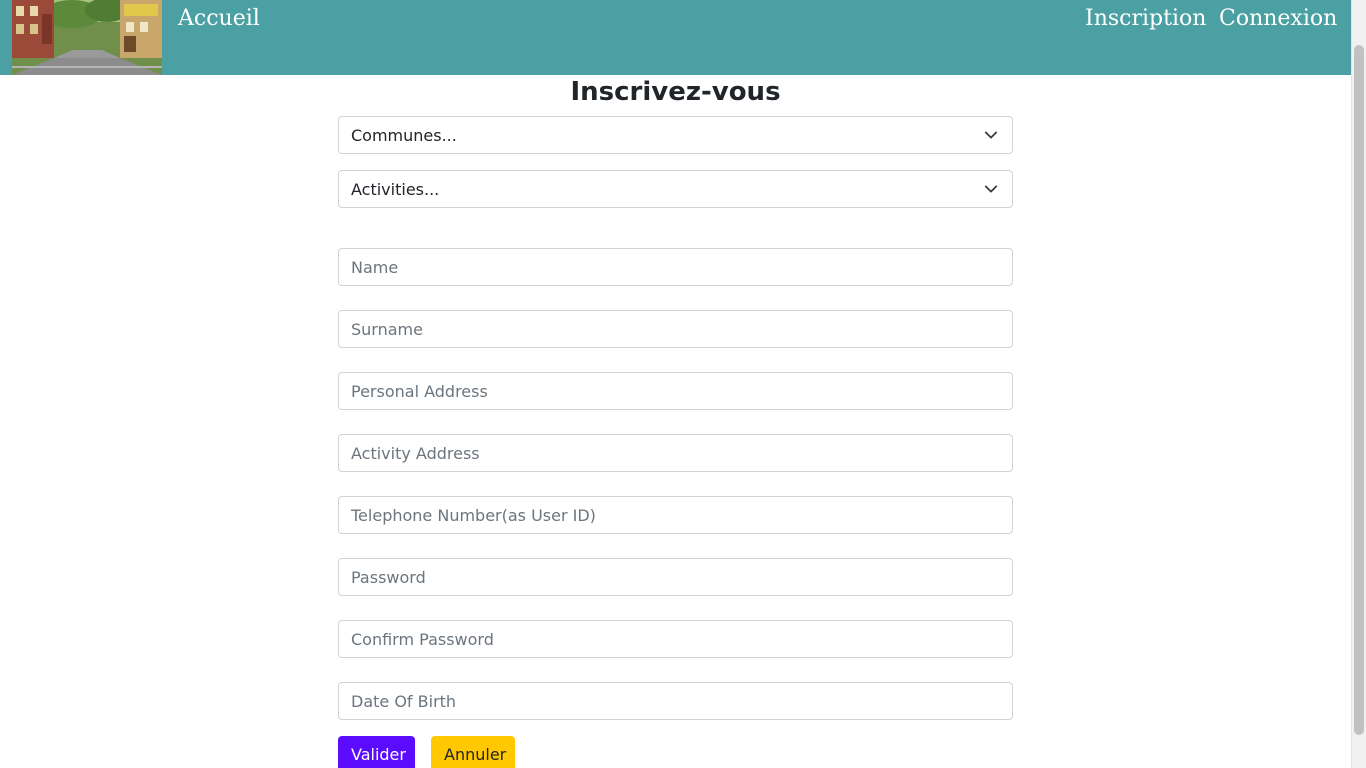  What do you see at coordinates (473, 752) in the screenshot?
I see `cancel-button: Annuler` at bounding box center [473, 752].